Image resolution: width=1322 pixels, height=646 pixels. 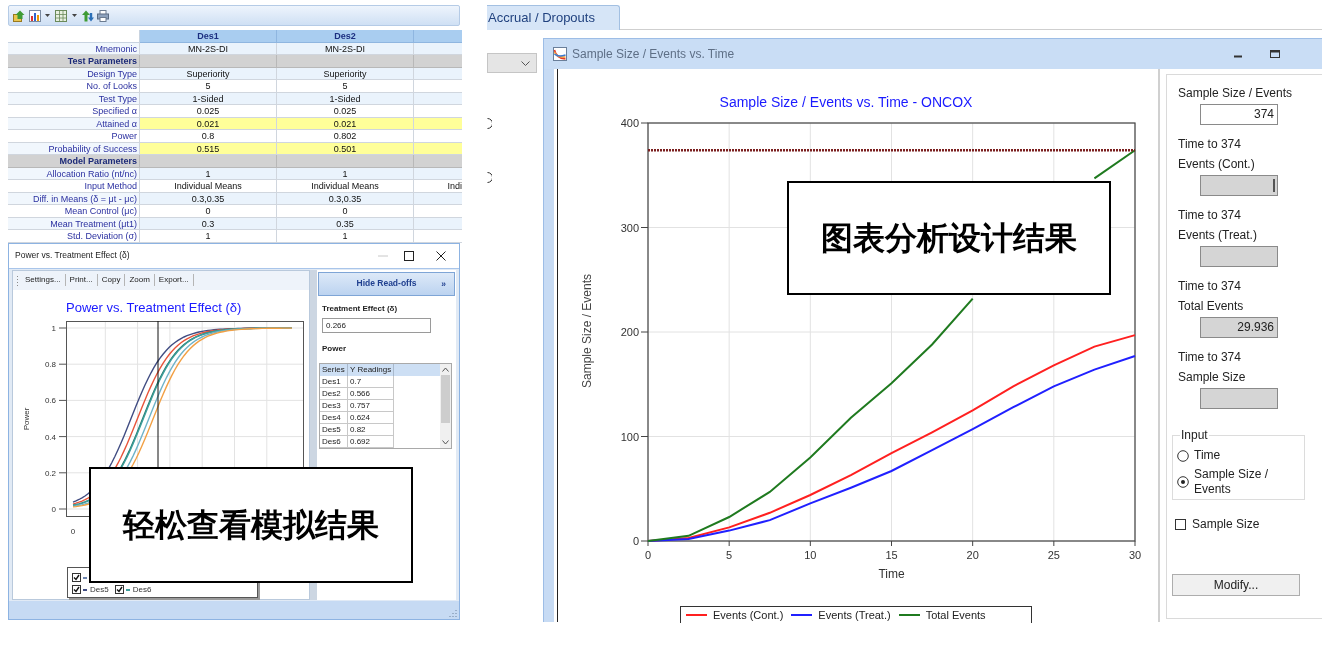 What do you see at coordinates (74, 186) in the screenshot?
I see `row-label: Input Method` at bounding box center [74, 186].